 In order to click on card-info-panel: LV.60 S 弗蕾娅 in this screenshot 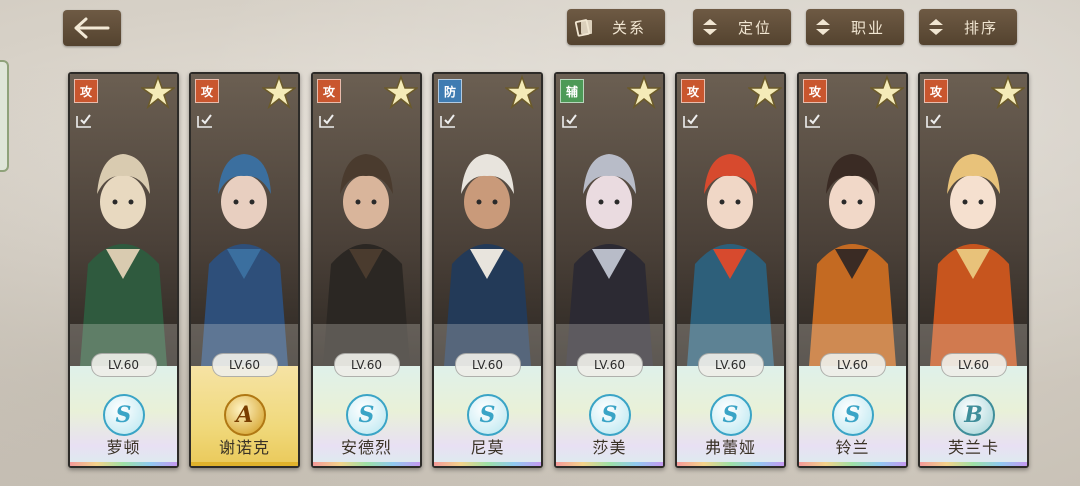, I will do `click(730, 409)`.